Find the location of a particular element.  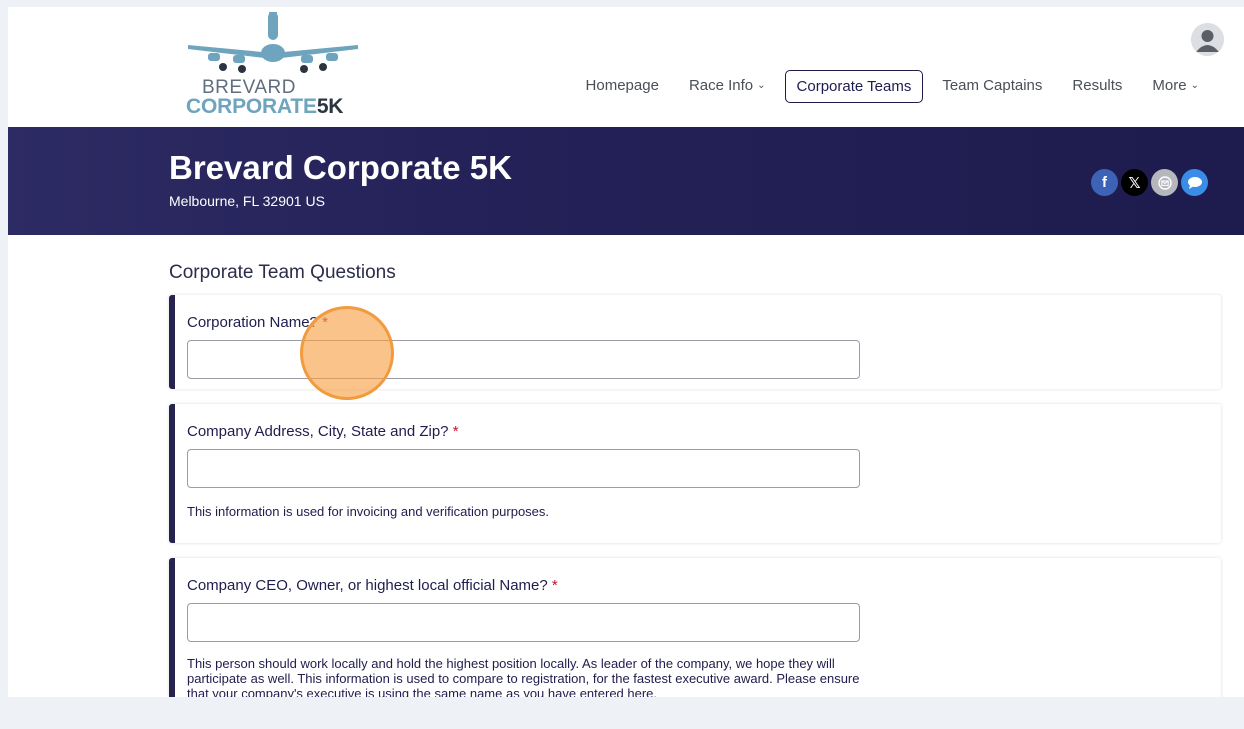

event-location: Melbourne, FL 32901 US is located at coordinates (247, 201).